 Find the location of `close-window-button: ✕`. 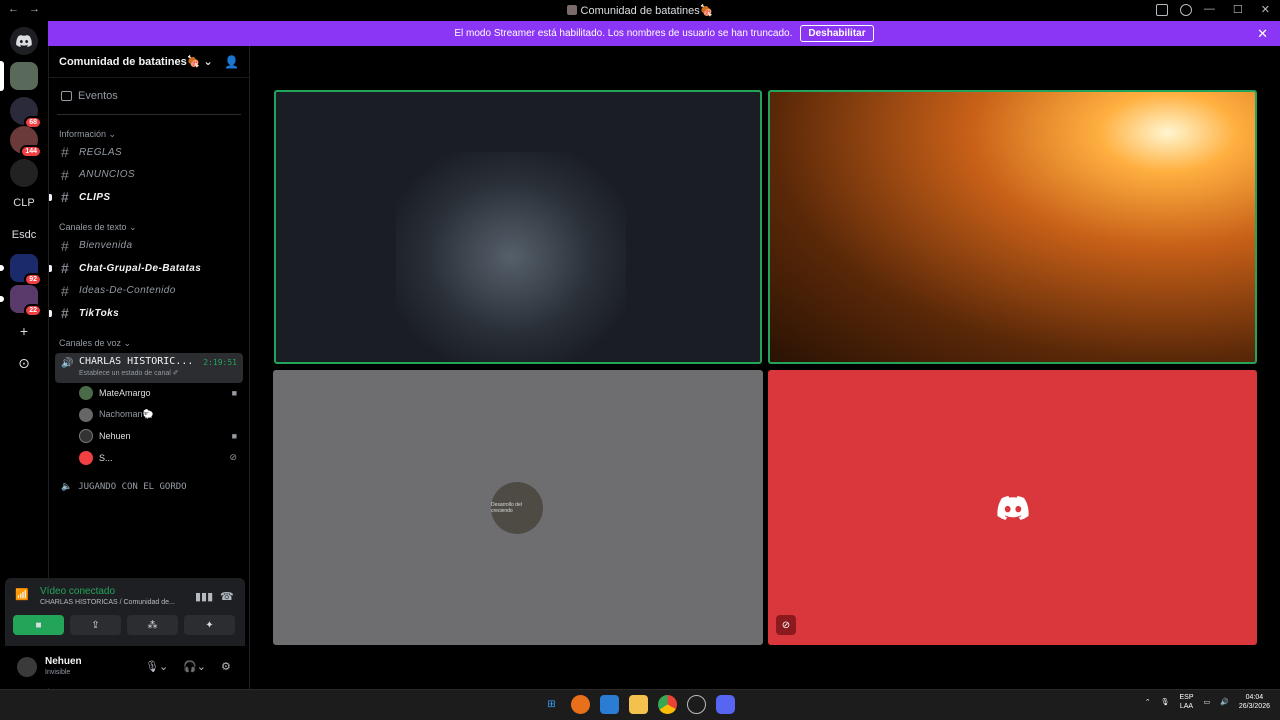

close-window-button: ✕ is located at coordinates (1265, 9).